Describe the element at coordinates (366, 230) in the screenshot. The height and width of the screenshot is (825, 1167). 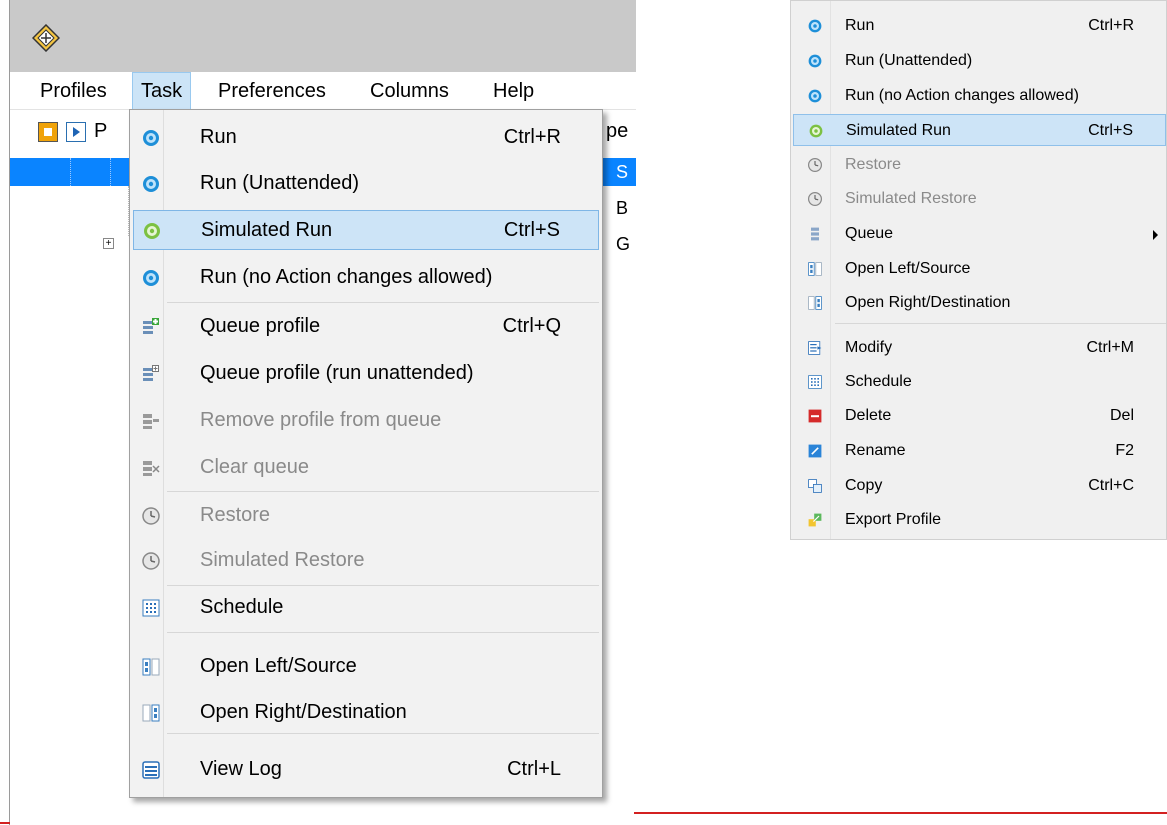
I see `task-menu-item-simulated-run: Simulated Run Ctrl+S` at that location.